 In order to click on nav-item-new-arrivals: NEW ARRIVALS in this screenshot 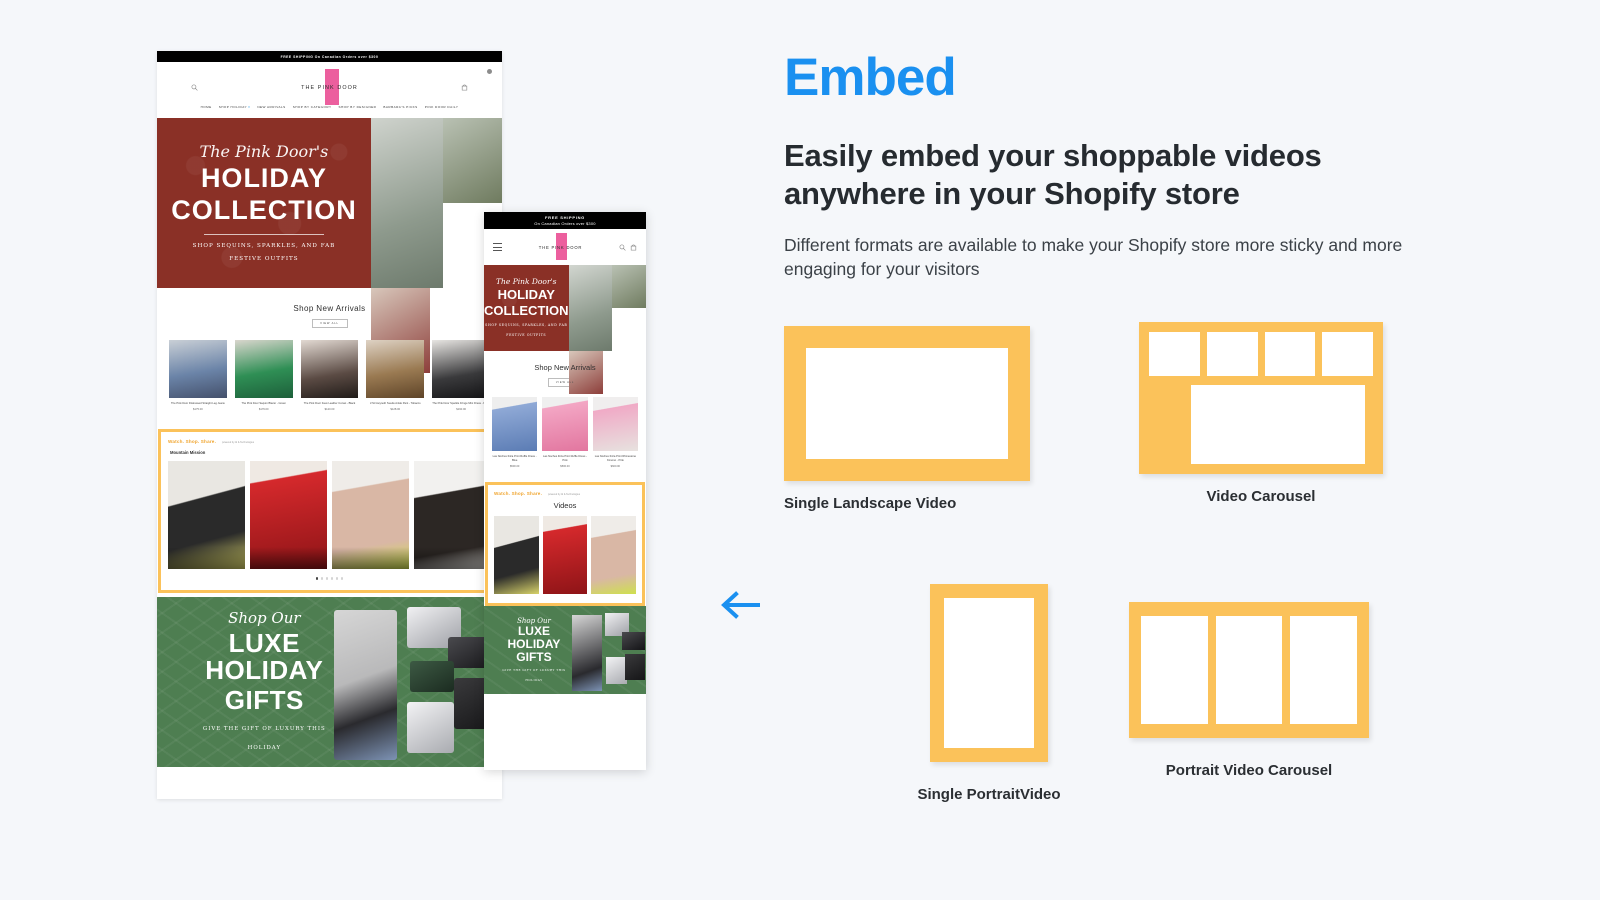, I will do `click(271, 107)`.